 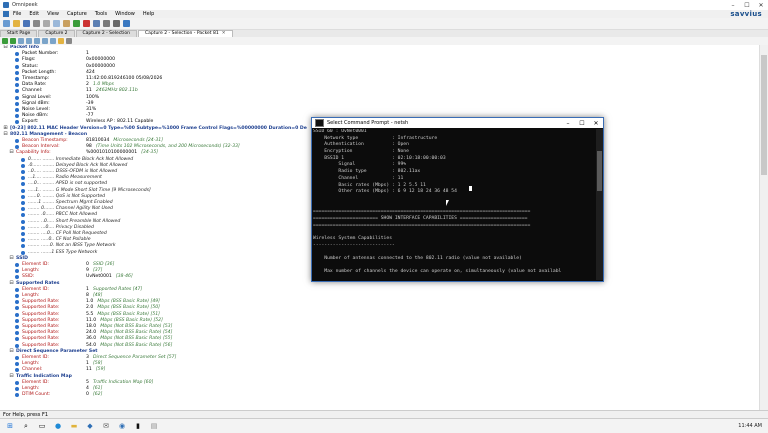 I want to click on field-row: Noise Level: 31%, so click(x=380, y=110).